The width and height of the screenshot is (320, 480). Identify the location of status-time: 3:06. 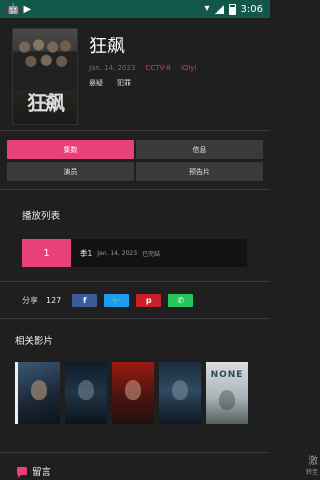
(251, 9).